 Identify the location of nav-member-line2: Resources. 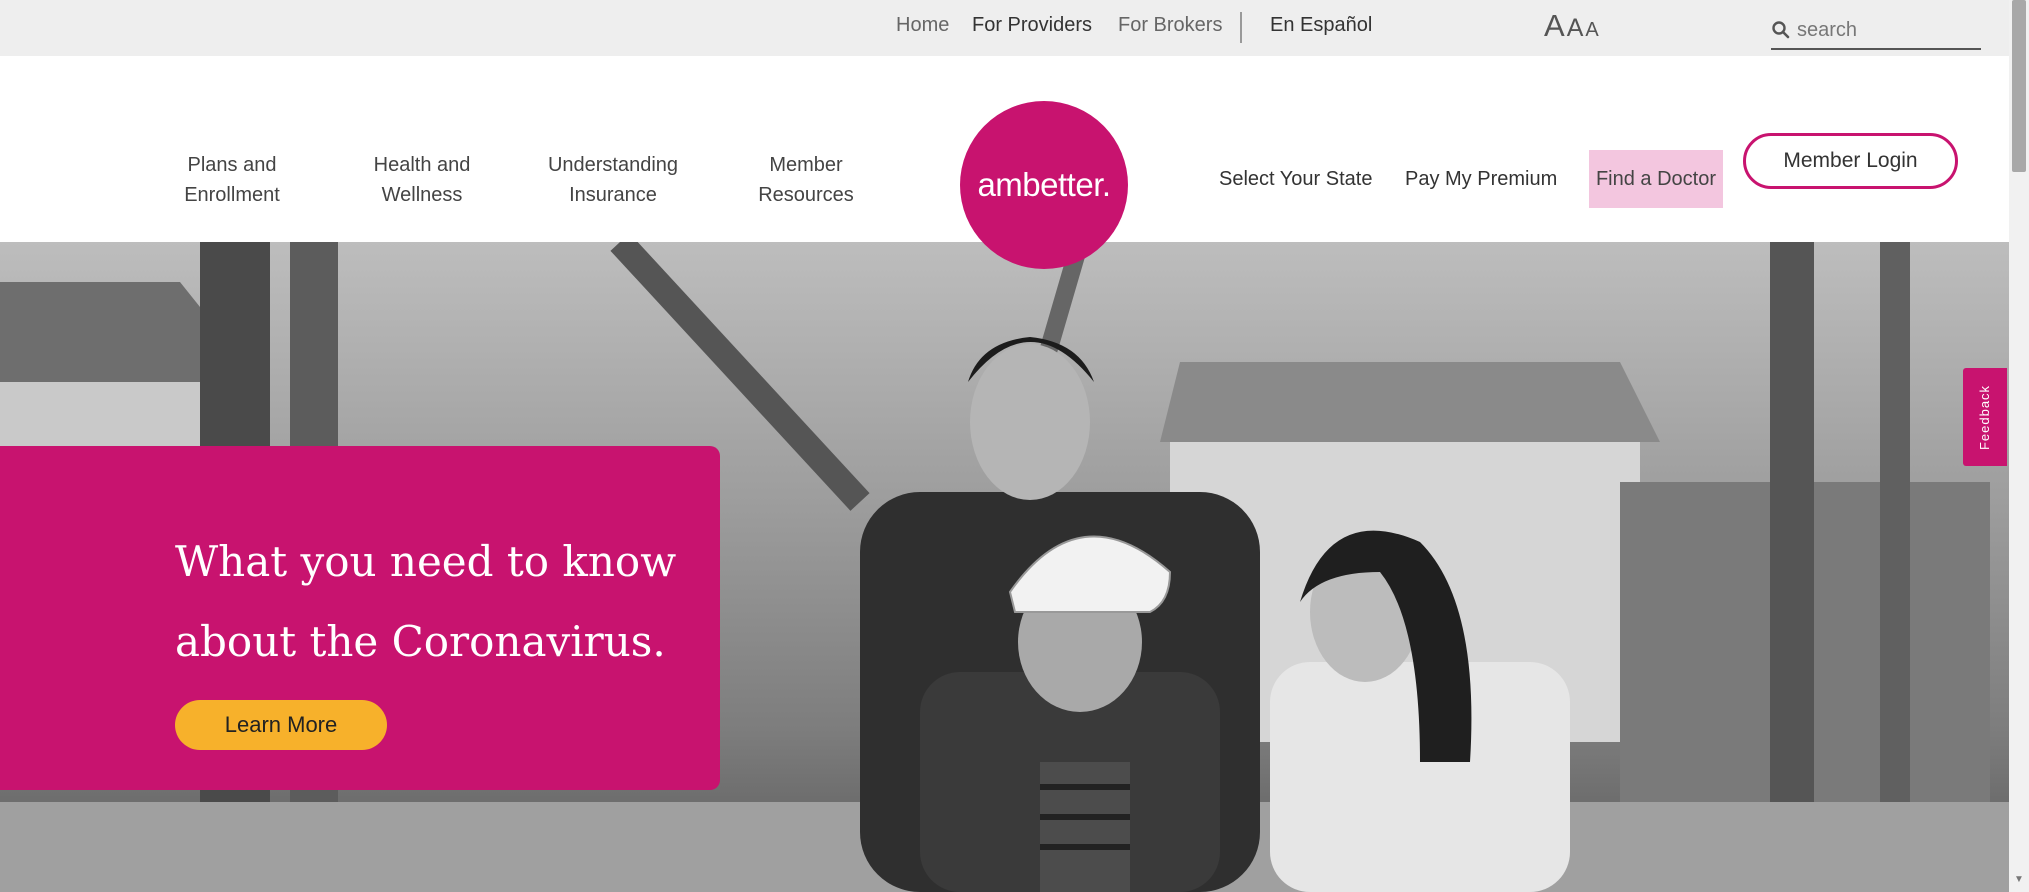
(806, 195).